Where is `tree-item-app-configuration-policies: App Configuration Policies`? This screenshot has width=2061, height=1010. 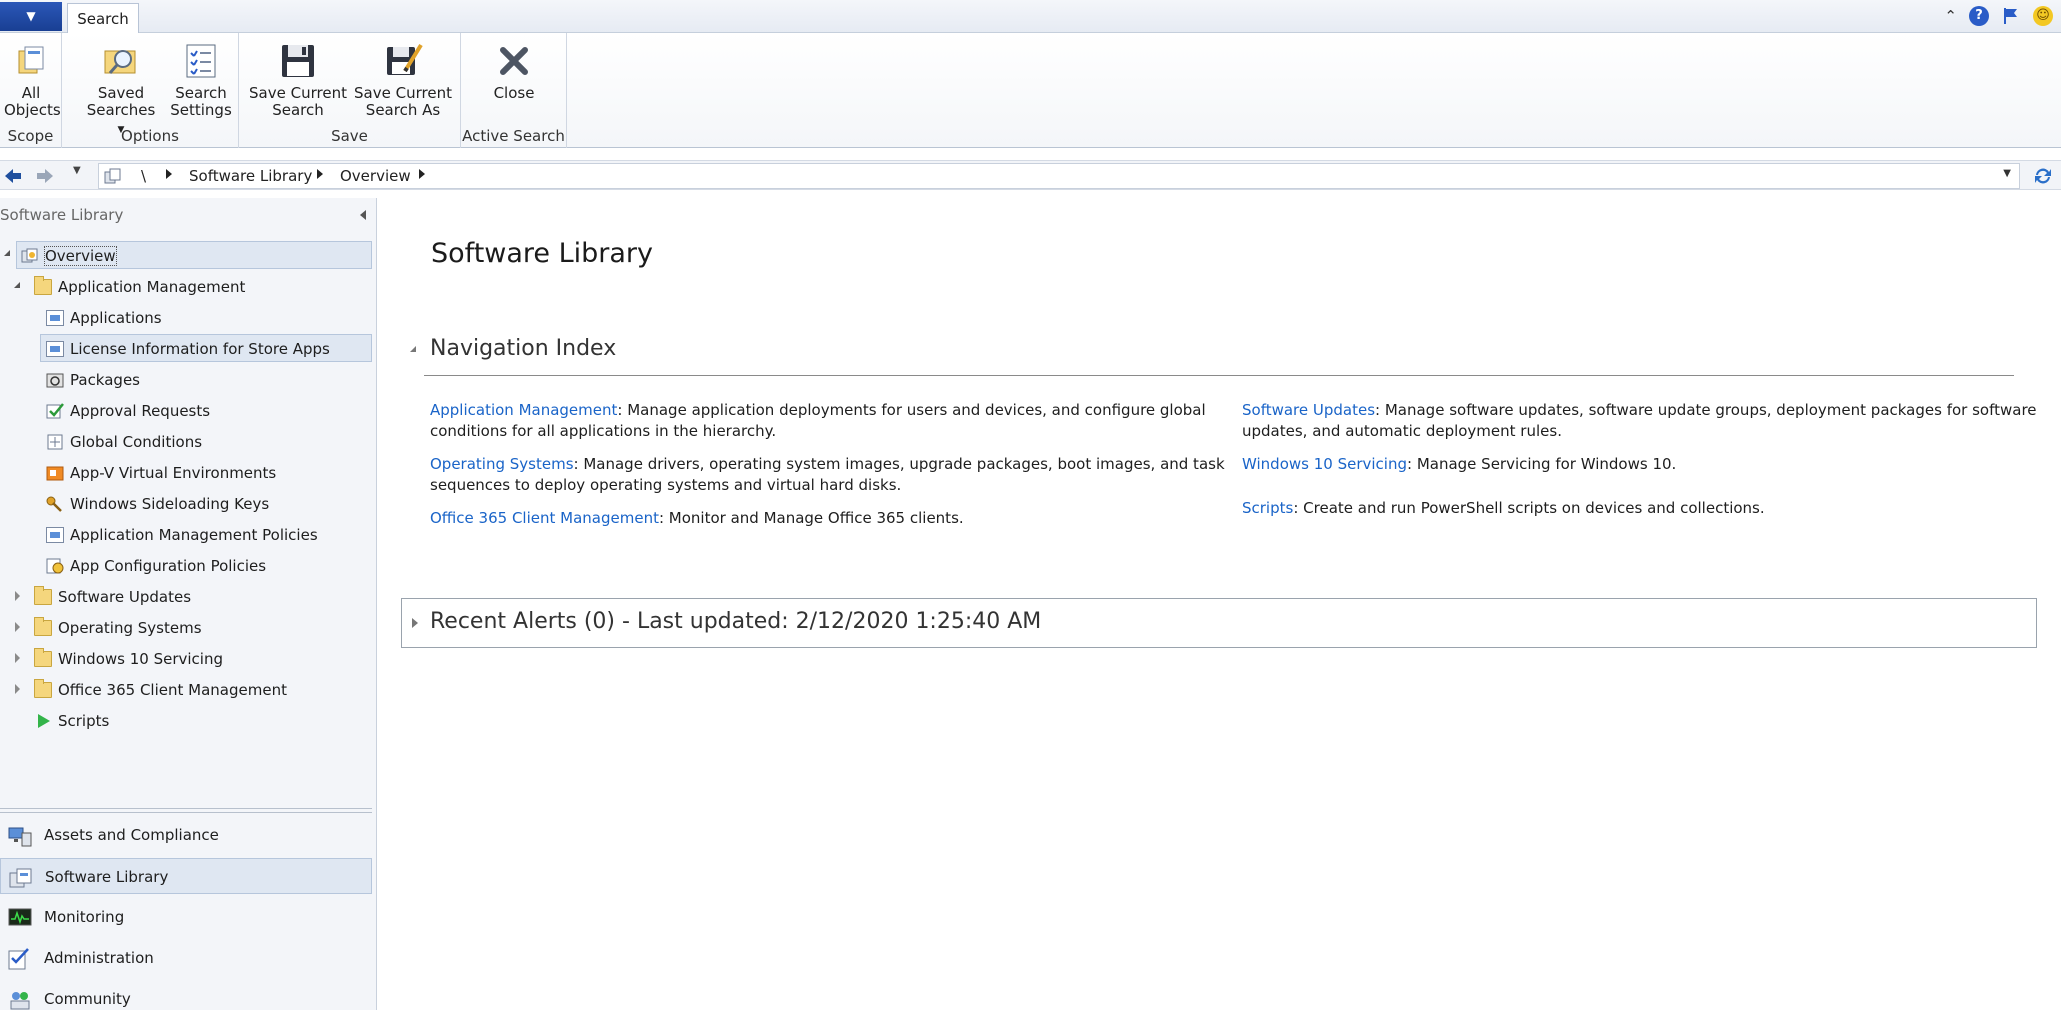 tree-item-app-configuration-policies: App Configuration Policies is located at coordinates (156, 566).